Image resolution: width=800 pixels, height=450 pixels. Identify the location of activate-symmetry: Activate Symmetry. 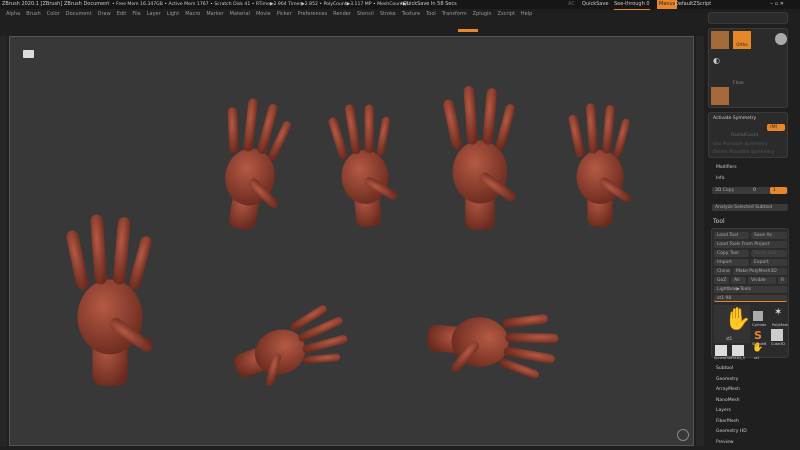
(734, 118).